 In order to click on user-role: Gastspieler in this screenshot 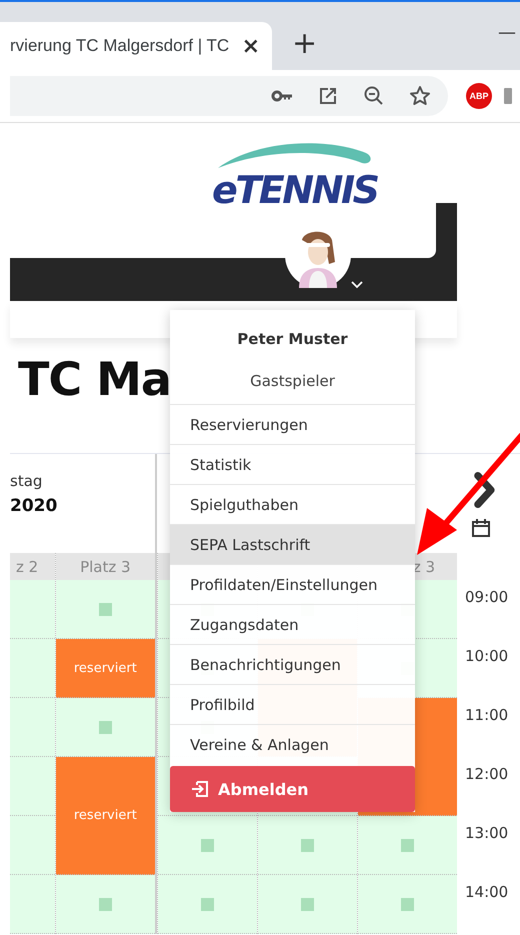, I will do `click(292, 381)`.